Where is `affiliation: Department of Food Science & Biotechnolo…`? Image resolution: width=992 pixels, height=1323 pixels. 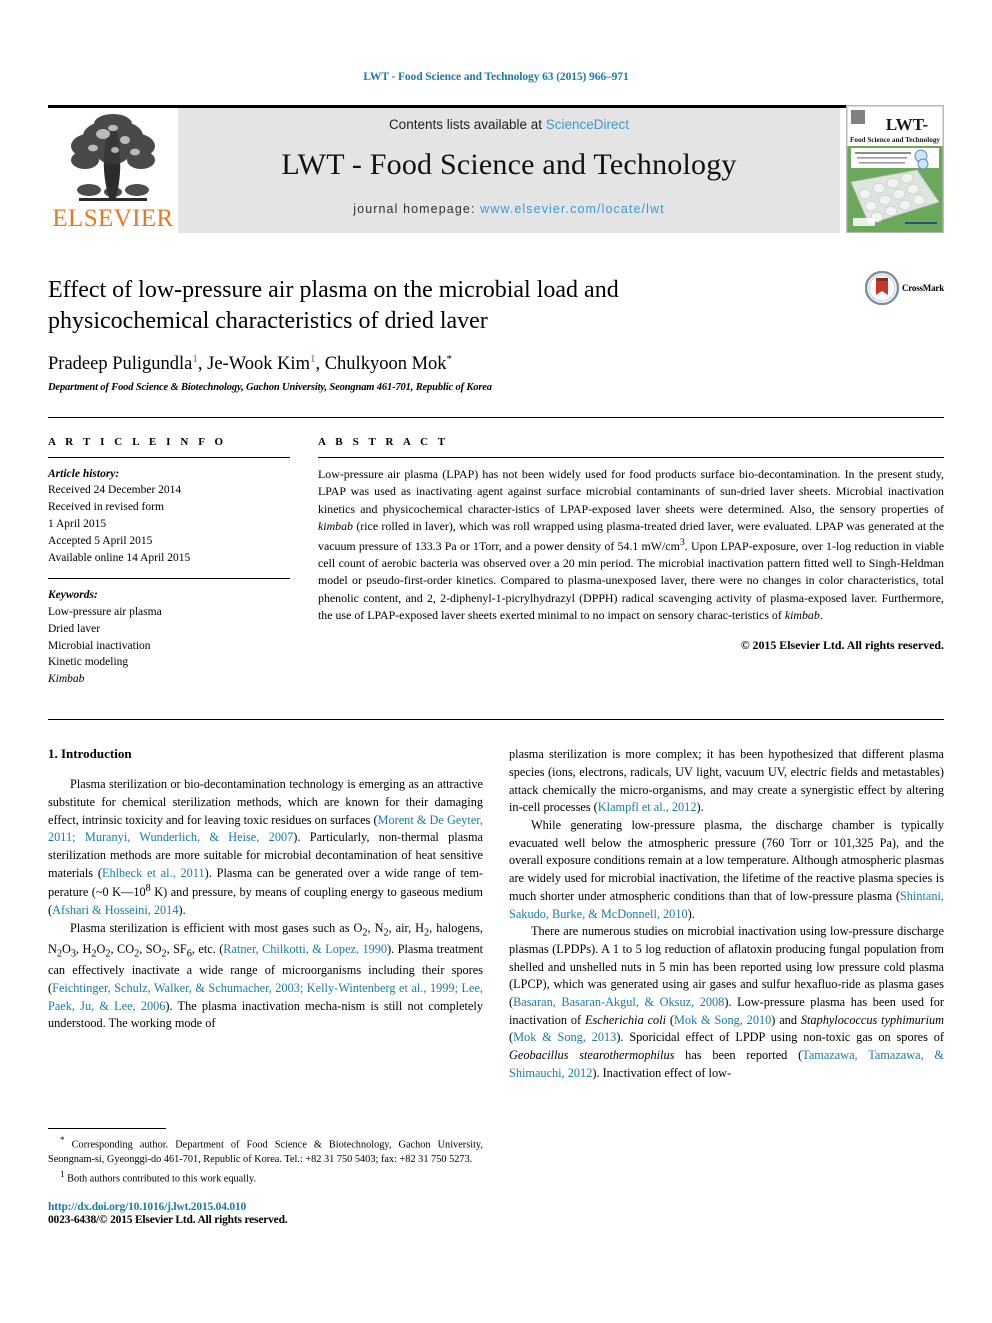
affiliation: Department of Food Science & Biotechnolo… is located at coordinates (270, 388).